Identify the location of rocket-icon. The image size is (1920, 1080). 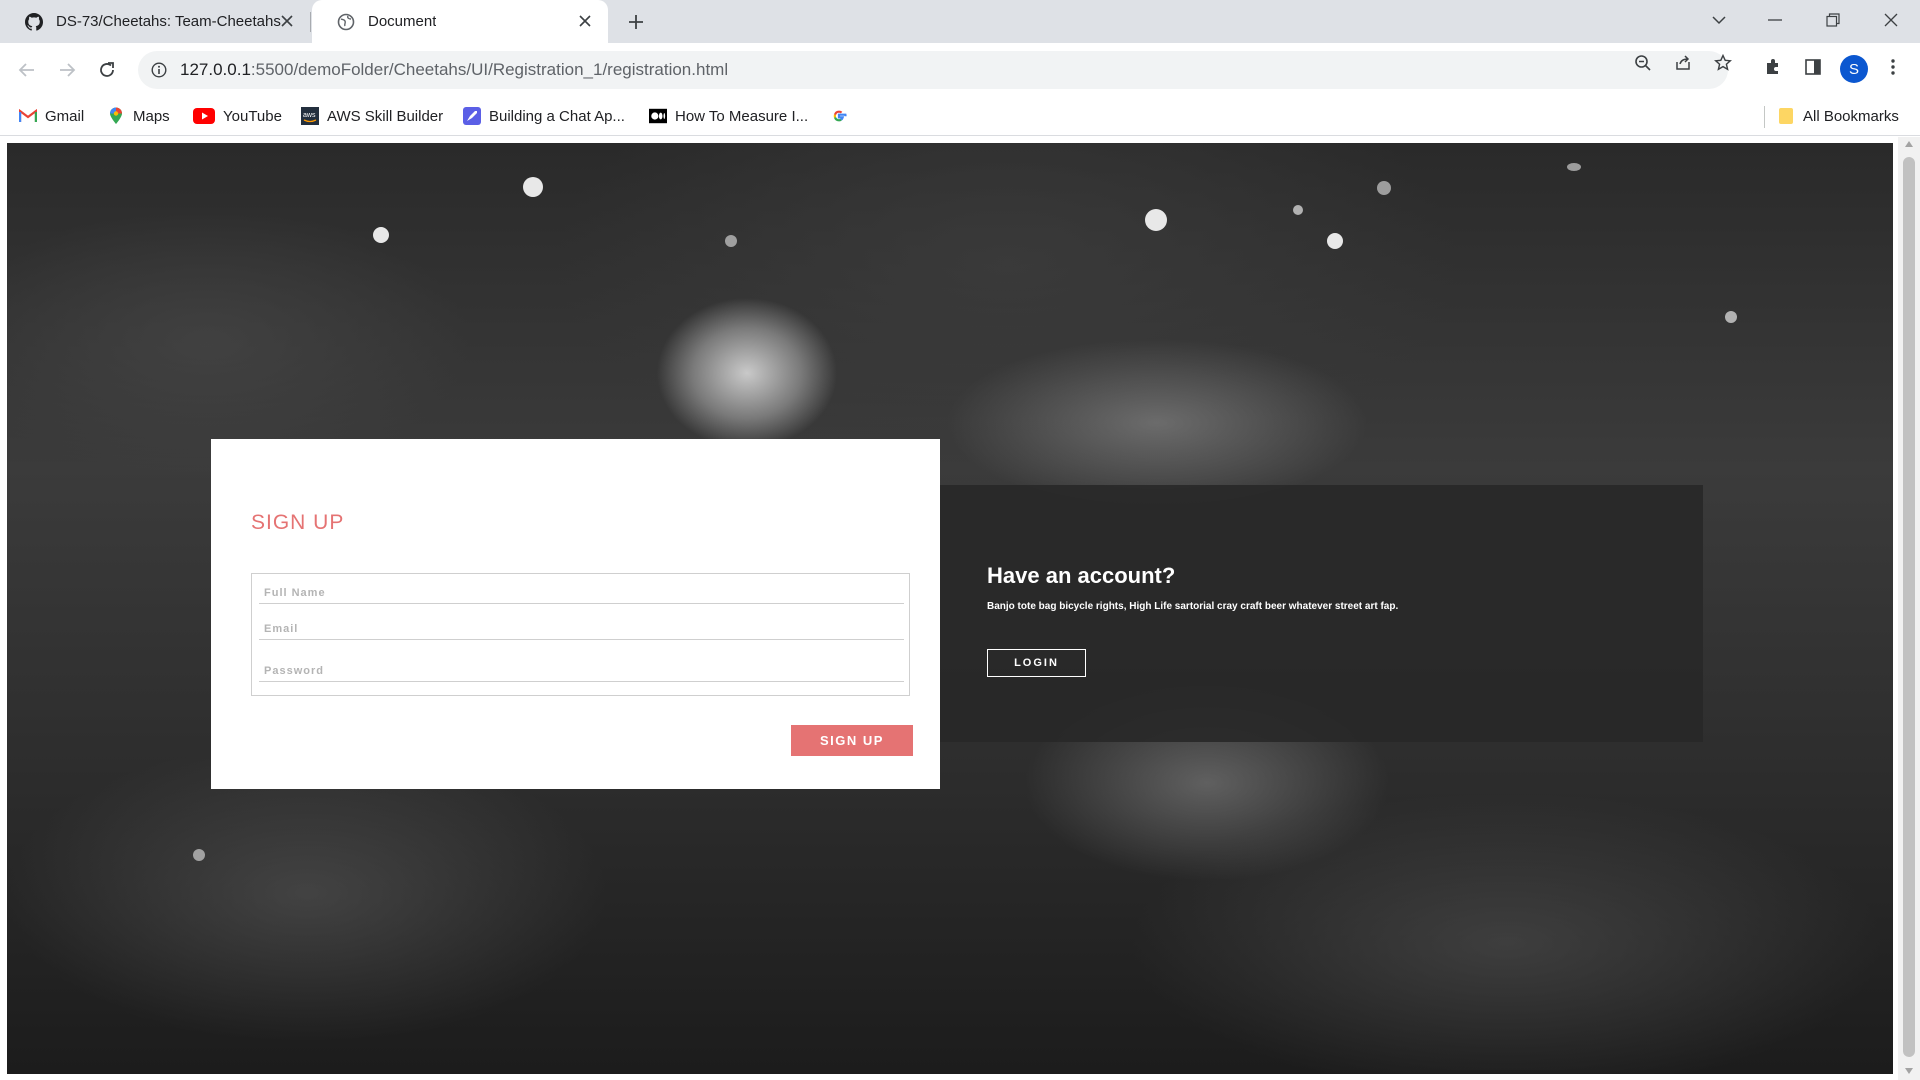
(472, 116).